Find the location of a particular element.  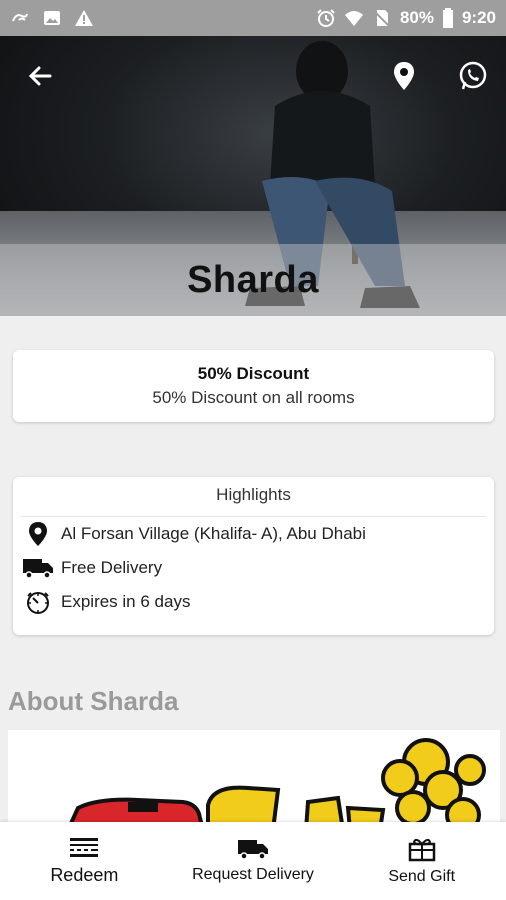

battery-icon is located at coordinates (447, 18).